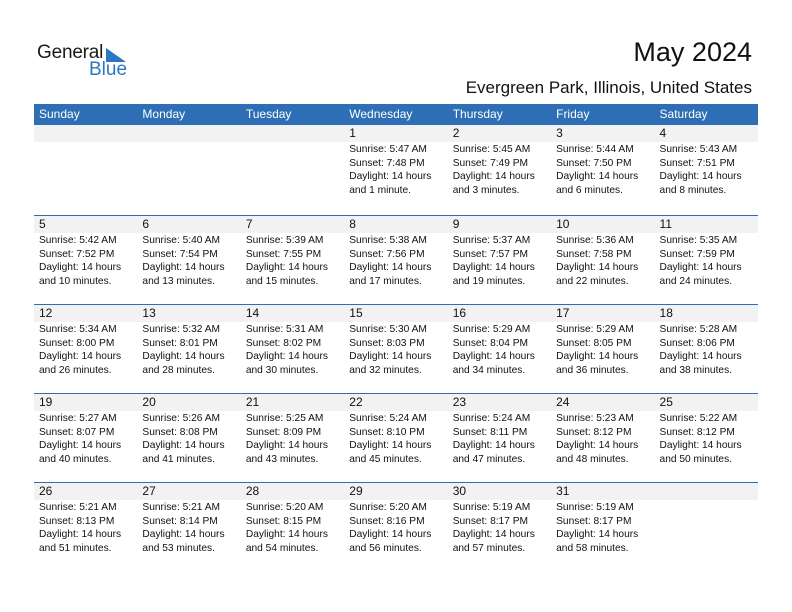 The image size is (792, 612). Describe the element at coordinates (697, 432) in the screenshot. I see `sunset-time: Sunset: 8:12 PM` at that location.